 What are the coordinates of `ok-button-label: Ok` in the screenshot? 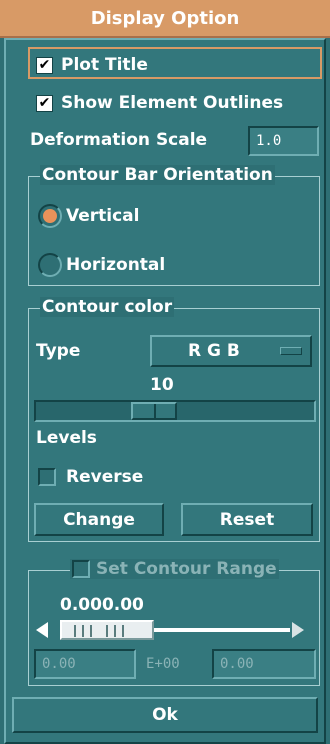 It's located at (165, 715).